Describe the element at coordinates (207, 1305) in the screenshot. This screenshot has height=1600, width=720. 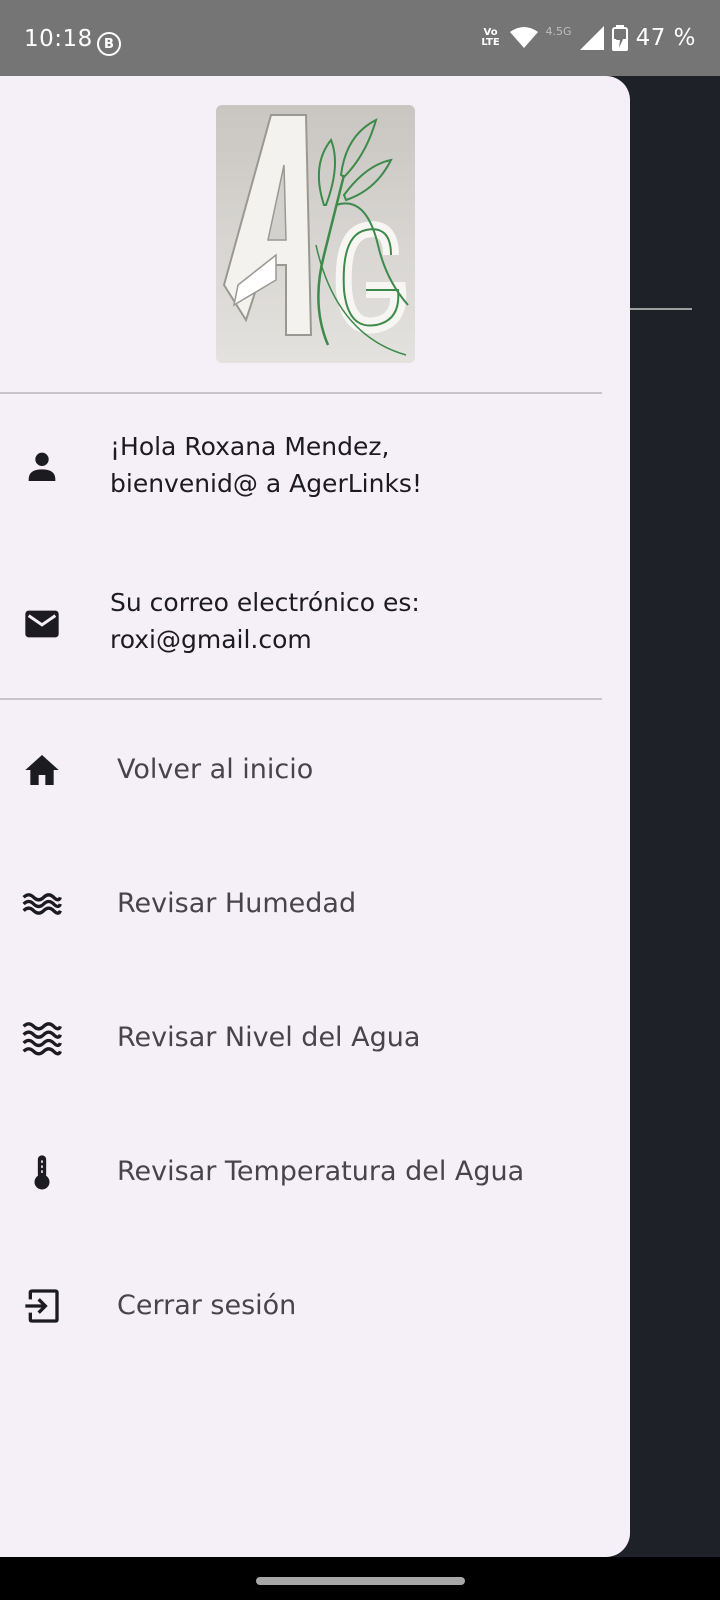
I see `menu-item-logout-label: Cerrar sesión` at that location.